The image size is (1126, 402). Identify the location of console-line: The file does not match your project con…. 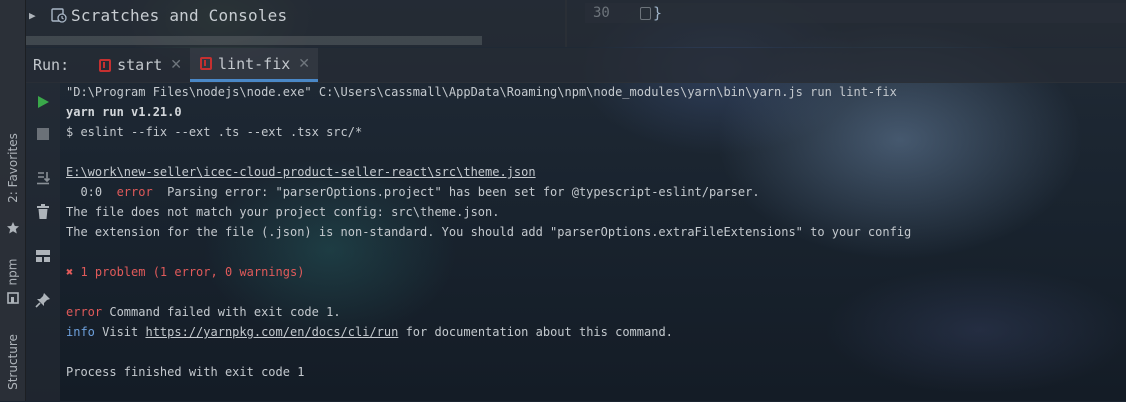
(283, 212).